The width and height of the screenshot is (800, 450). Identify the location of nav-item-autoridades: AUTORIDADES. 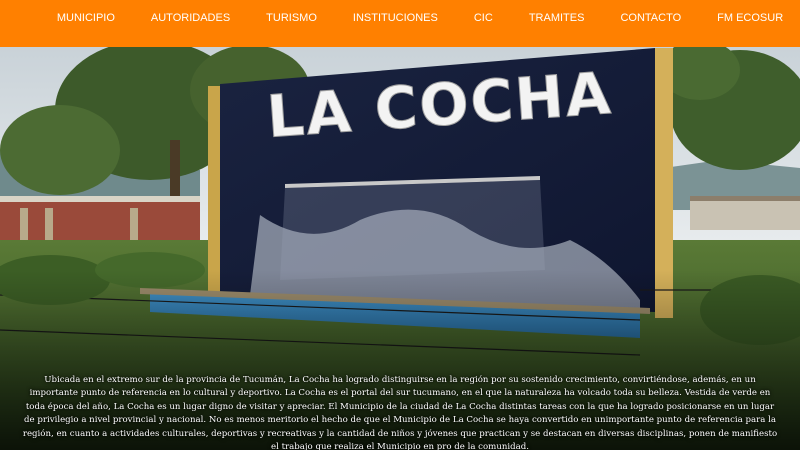
(190, 18).